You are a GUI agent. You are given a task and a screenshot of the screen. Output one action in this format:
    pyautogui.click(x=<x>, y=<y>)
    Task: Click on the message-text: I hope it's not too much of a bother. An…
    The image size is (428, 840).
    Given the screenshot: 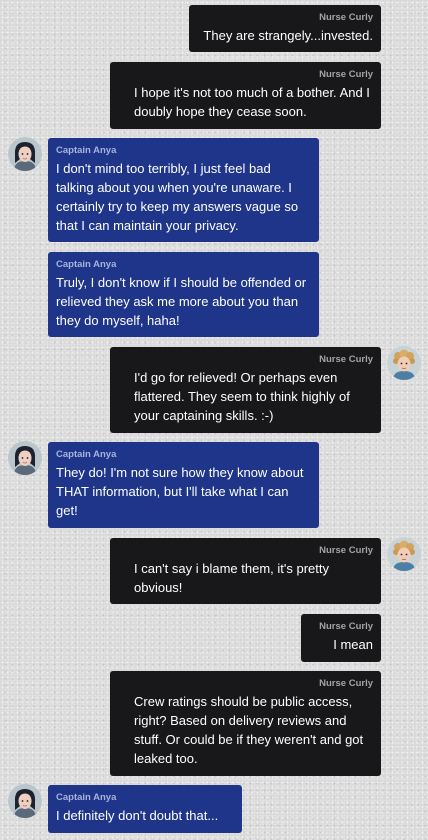 What is the action you would take?
    pyautogui.click(x=252, y=102)
    